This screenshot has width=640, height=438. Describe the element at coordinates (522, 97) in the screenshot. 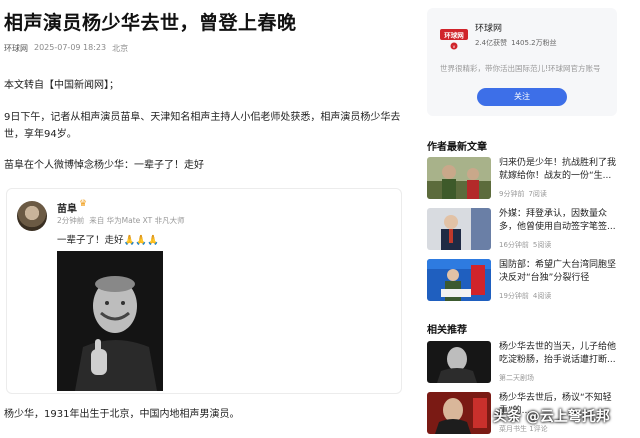

I see `follow-button: 关注` at that location.